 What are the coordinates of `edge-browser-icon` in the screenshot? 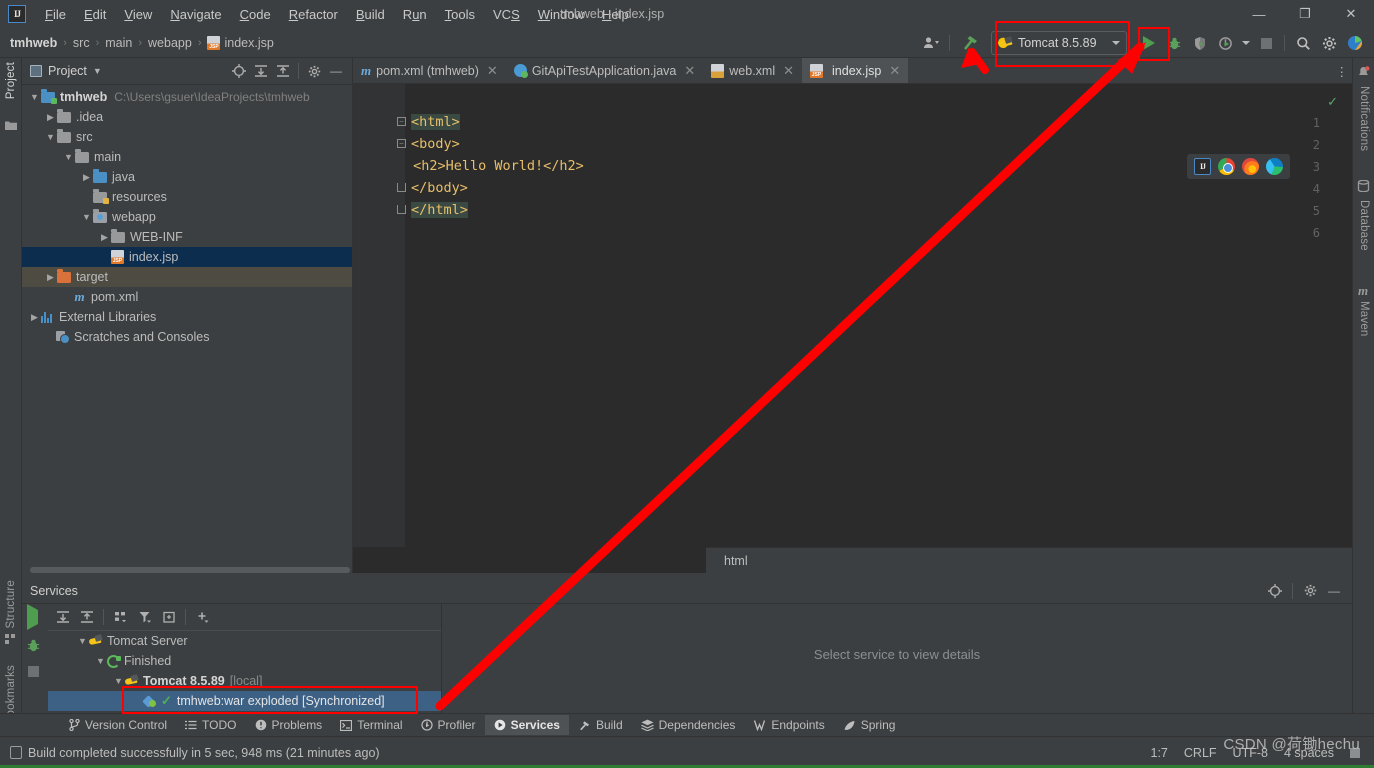 It's located at (1274, 166).